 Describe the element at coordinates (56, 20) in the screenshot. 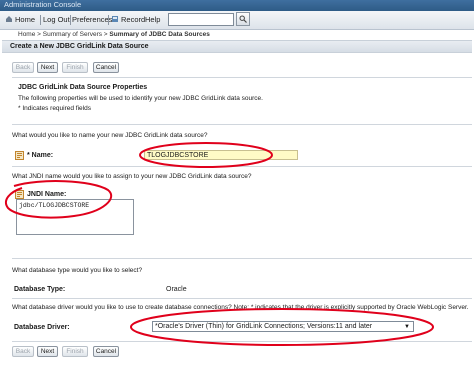

I see `logout-link: Log Out` at that location.